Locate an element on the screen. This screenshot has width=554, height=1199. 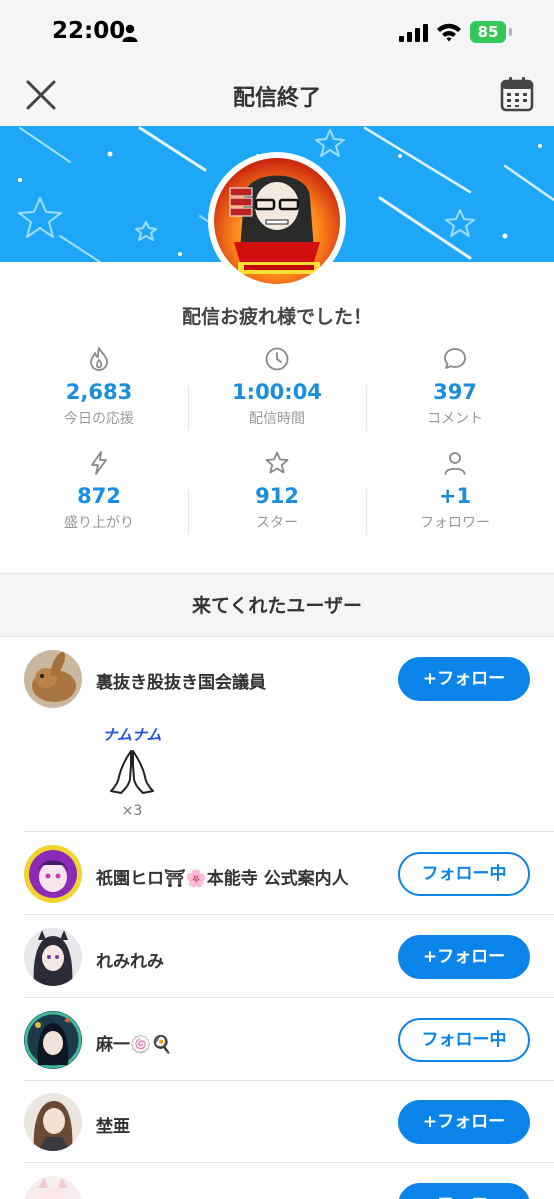
user-name: 麻一🍥🍳 is located at coordinates (134, 1045).